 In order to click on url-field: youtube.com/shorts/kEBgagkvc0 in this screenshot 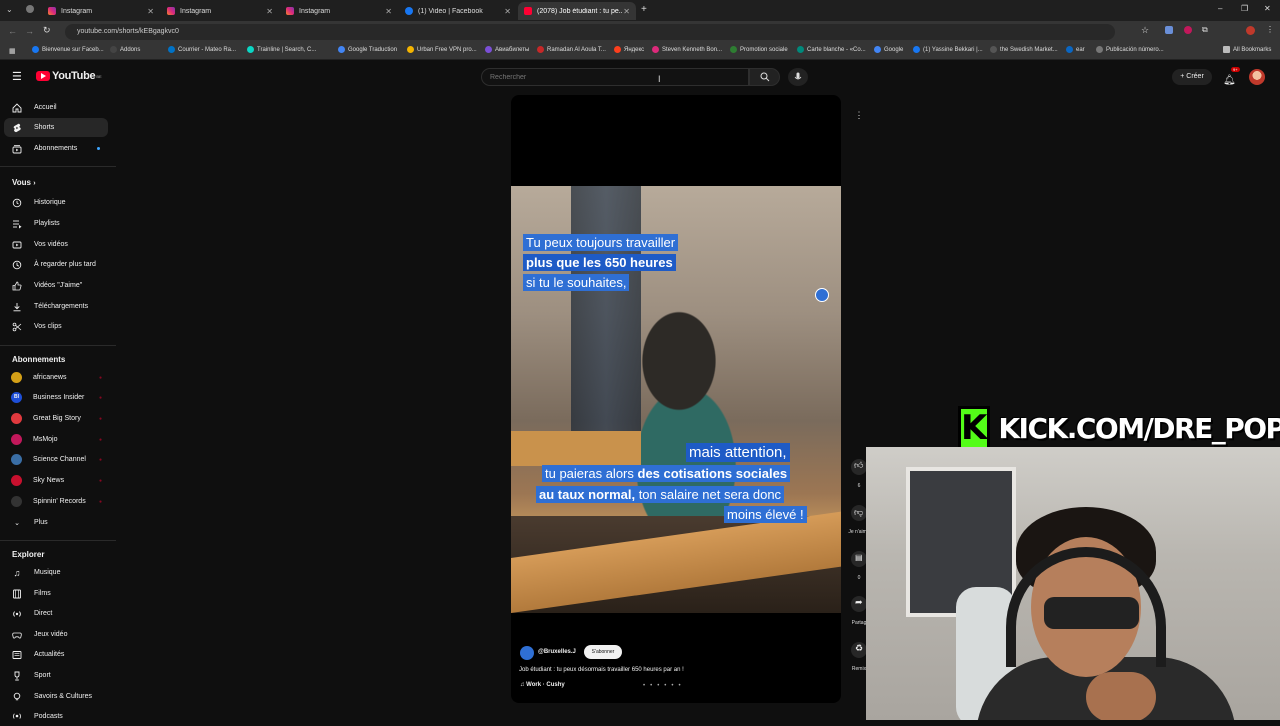, I will do `click(590, 32)`.